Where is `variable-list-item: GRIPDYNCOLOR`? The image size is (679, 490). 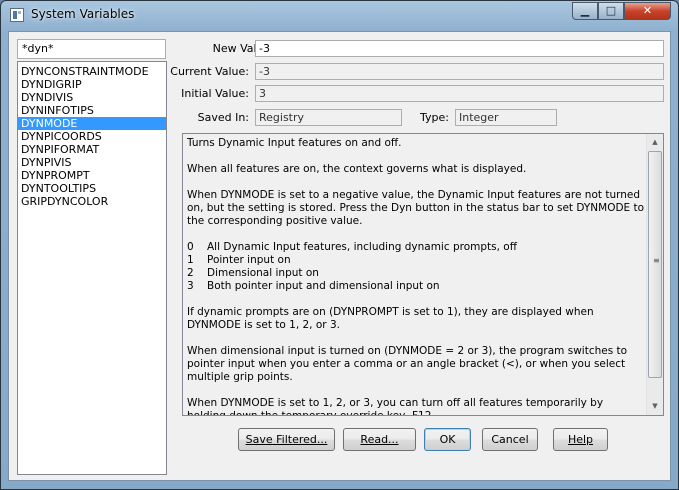
variable-list-item: GRIPDYNCOLOR is located at coordinates (92, 201).